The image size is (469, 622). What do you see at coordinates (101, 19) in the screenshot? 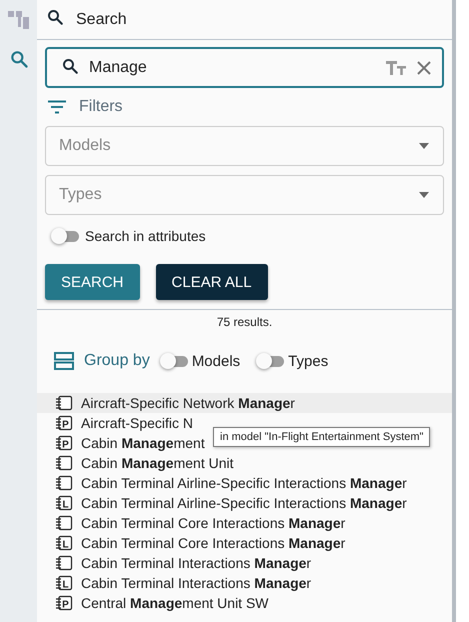
I see `panel-title: Search` at bounding box center [101, 19].